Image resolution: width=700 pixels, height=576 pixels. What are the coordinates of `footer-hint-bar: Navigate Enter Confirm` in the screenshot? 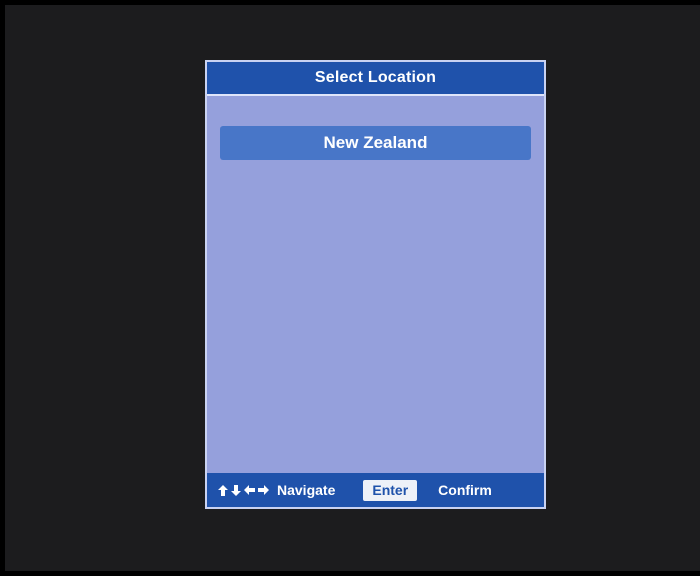 It's located at (375, 490).